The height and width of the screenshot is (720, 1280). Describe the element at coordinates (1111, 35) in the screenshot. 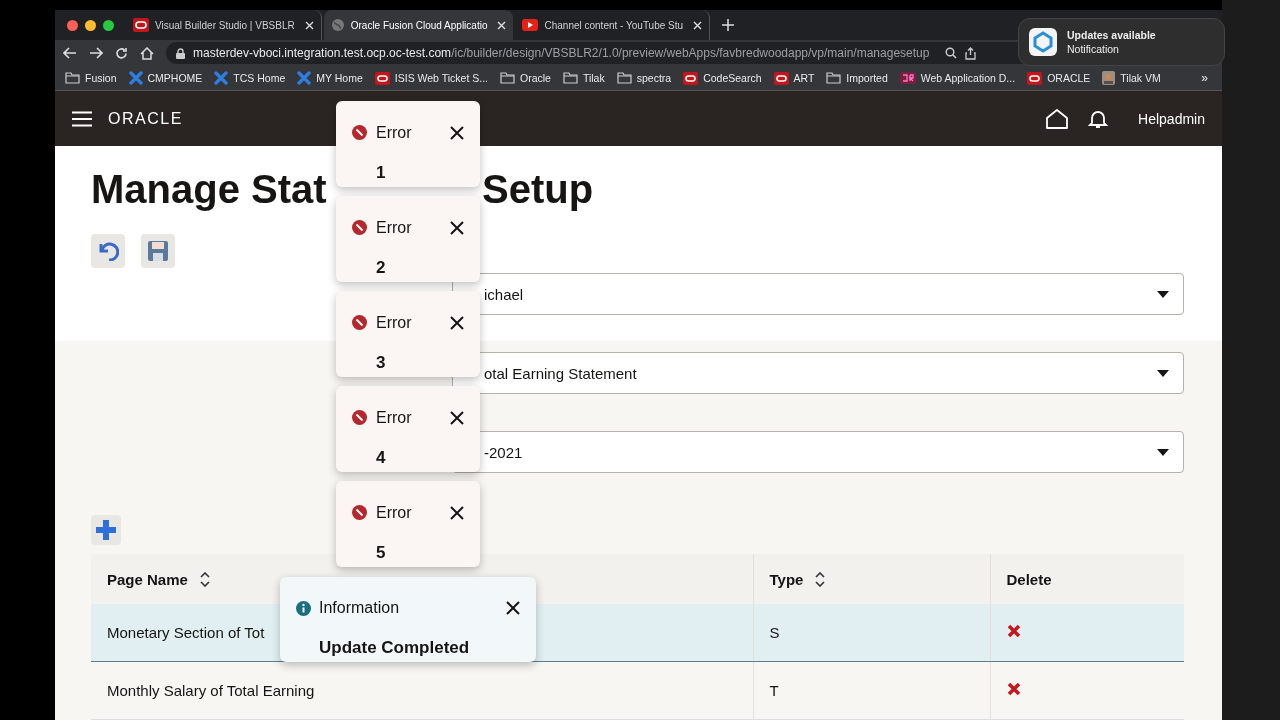

I see `notification-title: Updates available` at that location.